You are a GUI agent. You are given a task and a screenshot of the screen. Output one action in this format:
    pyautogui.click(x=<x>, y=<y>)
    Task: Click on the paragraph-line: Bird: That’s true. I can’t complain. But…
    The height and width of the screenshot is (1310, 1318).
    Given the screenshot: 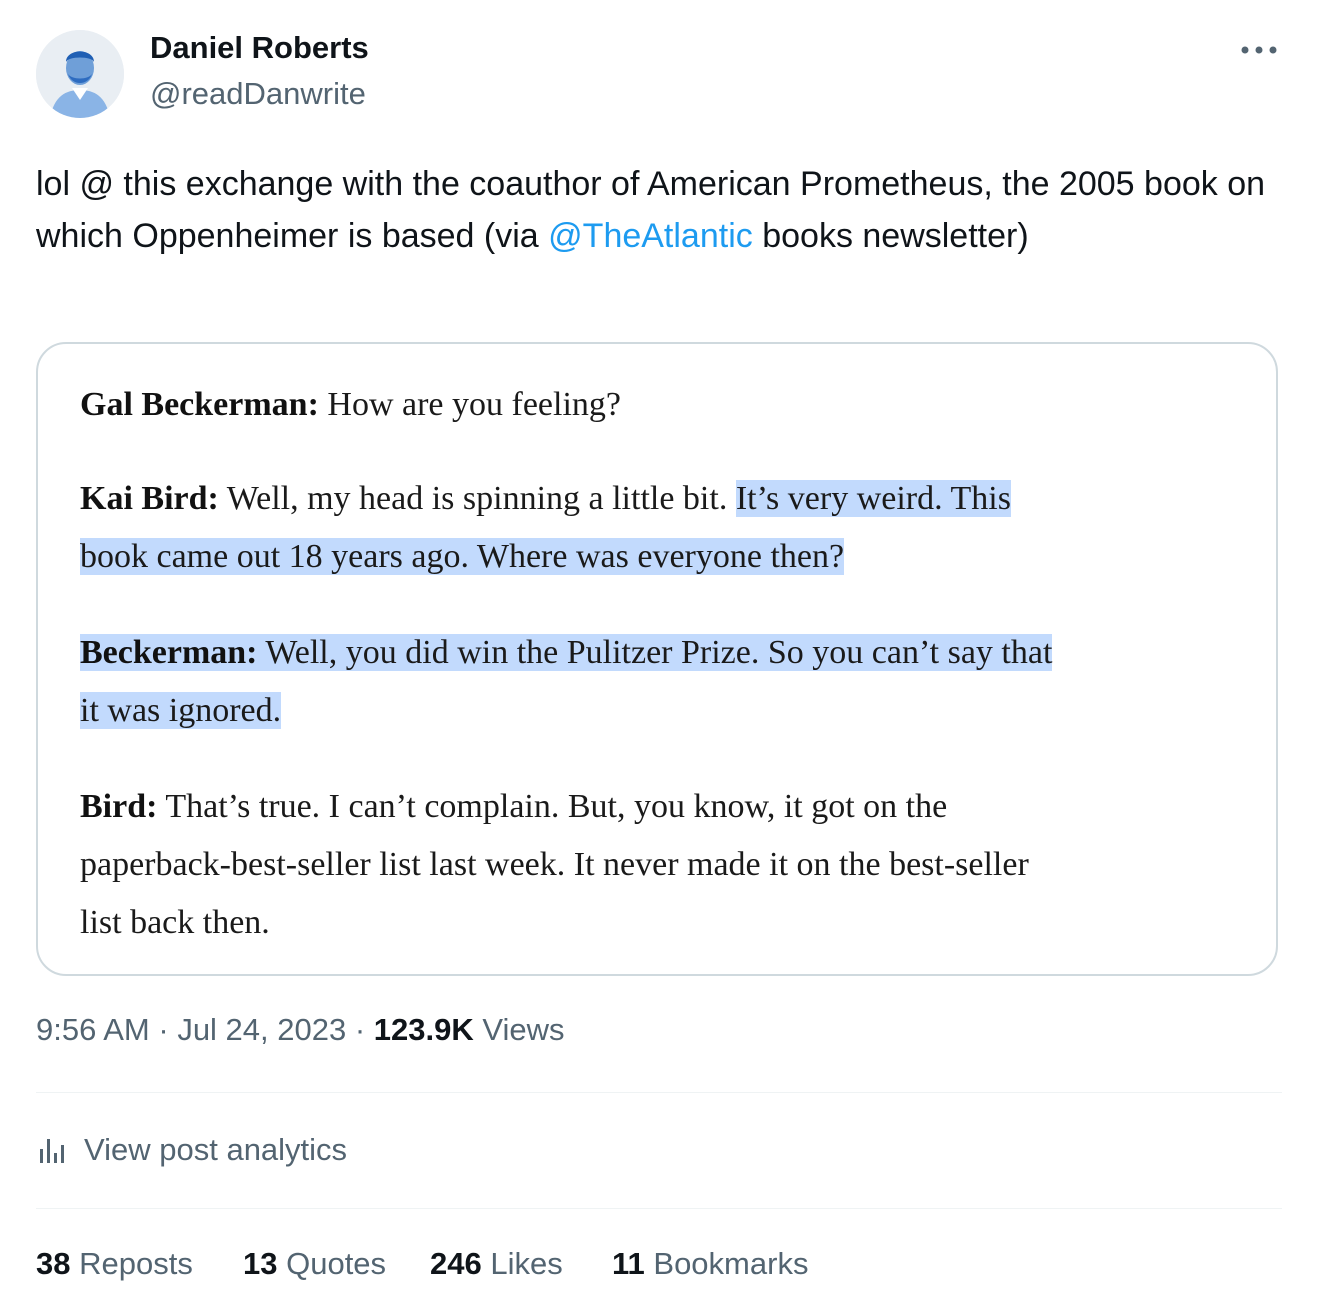 What is the action you would take?
    pyautogui.click(x=554, y=807)
    